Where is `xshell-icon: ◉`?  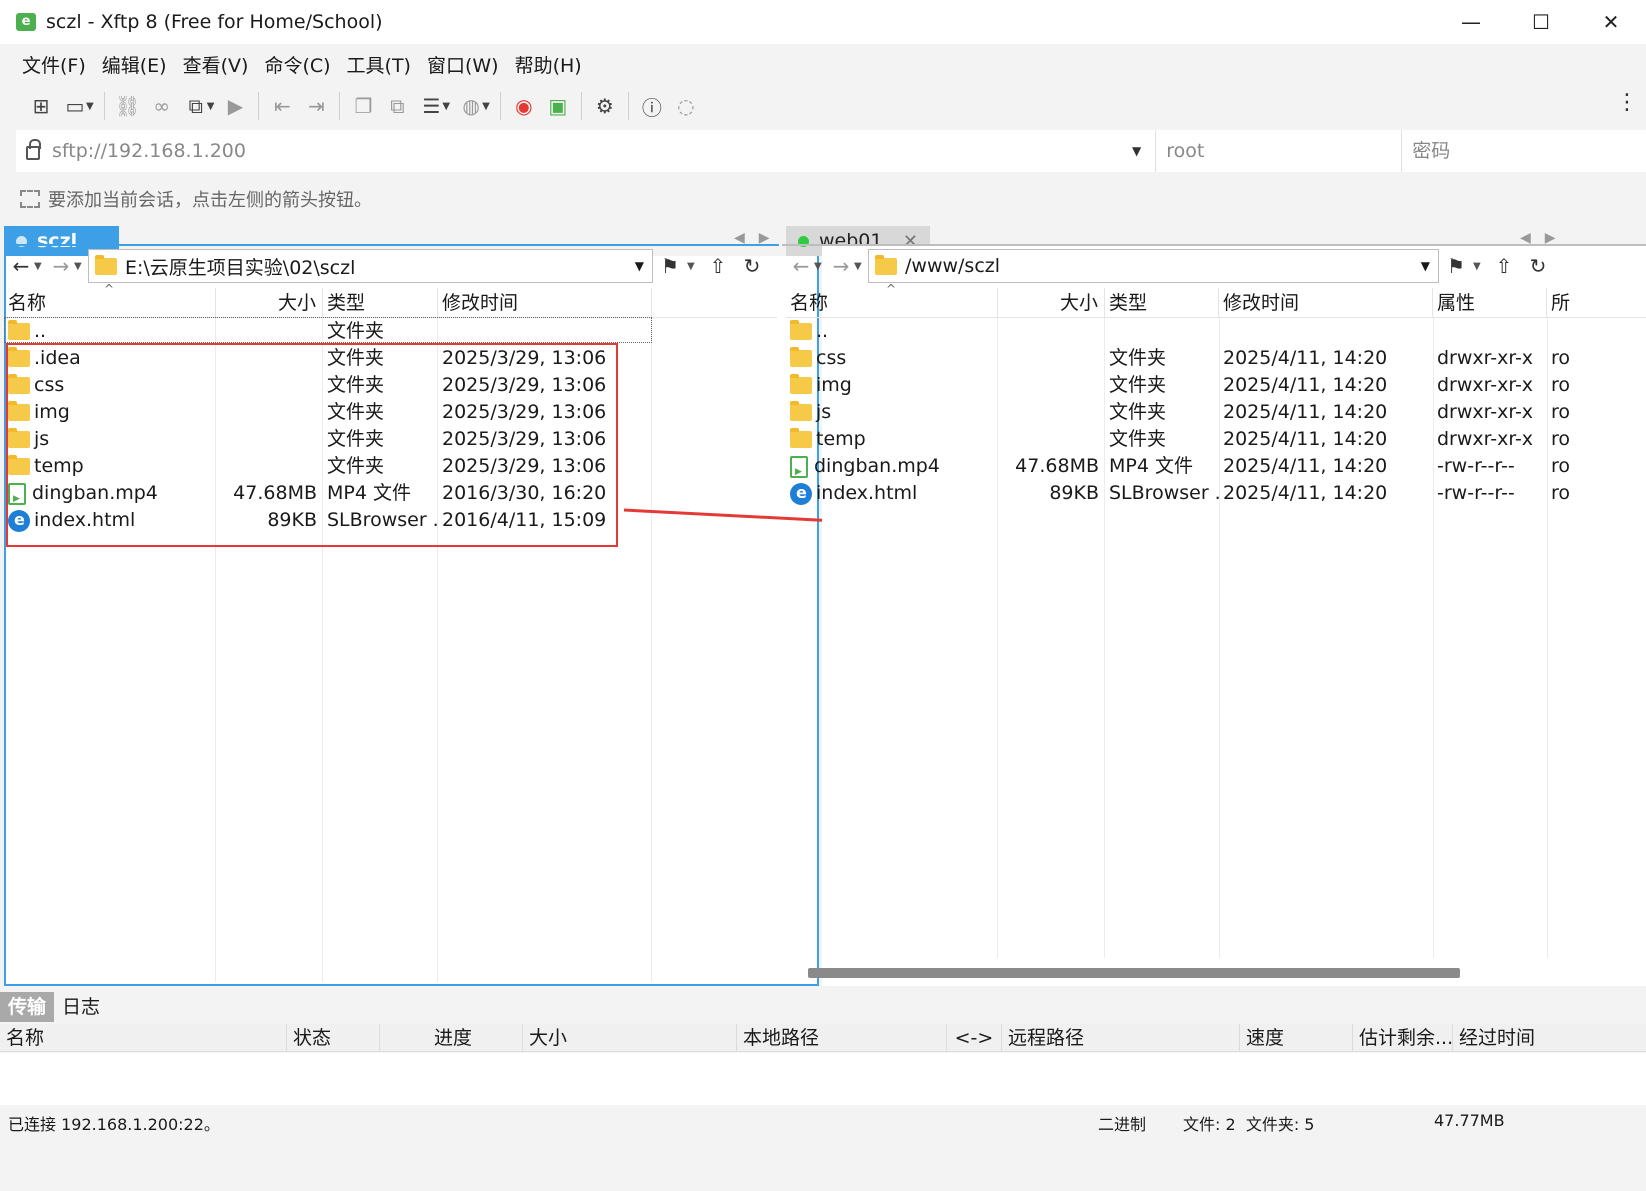 xshell-icon: ◉ is located at coordinates (524, 106).